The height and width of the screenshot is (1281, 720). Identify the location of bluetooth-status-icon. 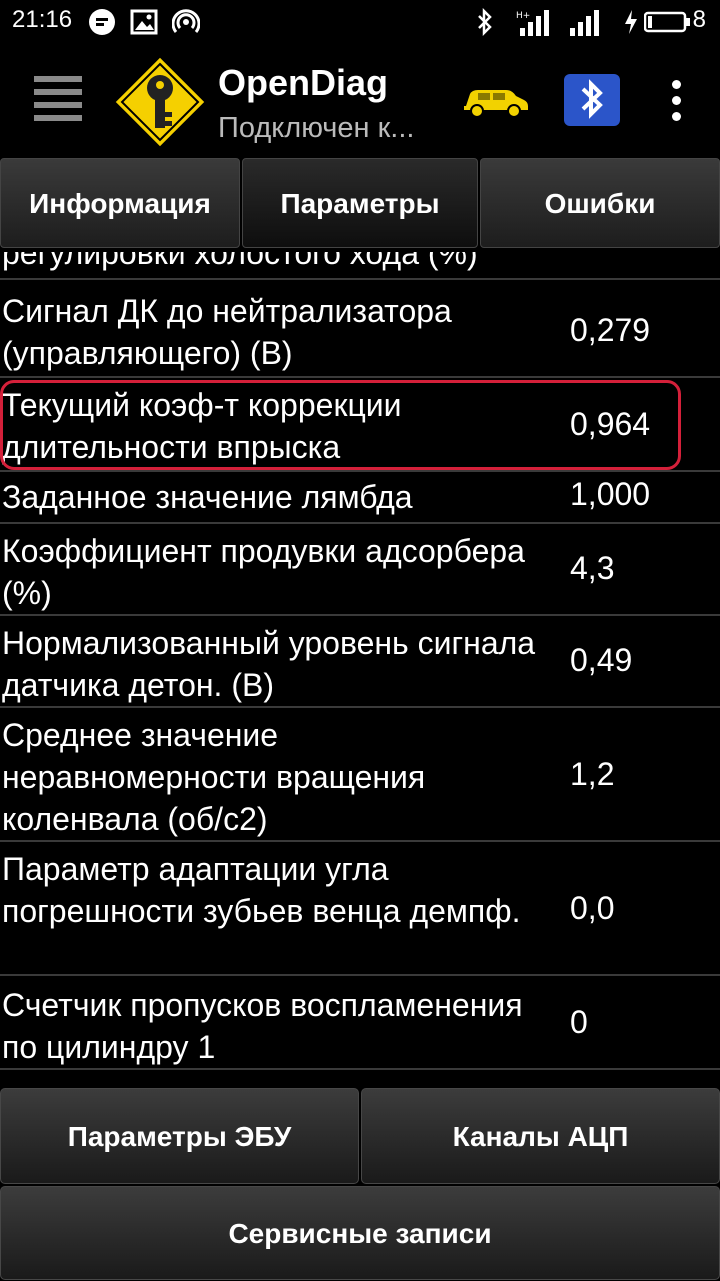
(485, 22).